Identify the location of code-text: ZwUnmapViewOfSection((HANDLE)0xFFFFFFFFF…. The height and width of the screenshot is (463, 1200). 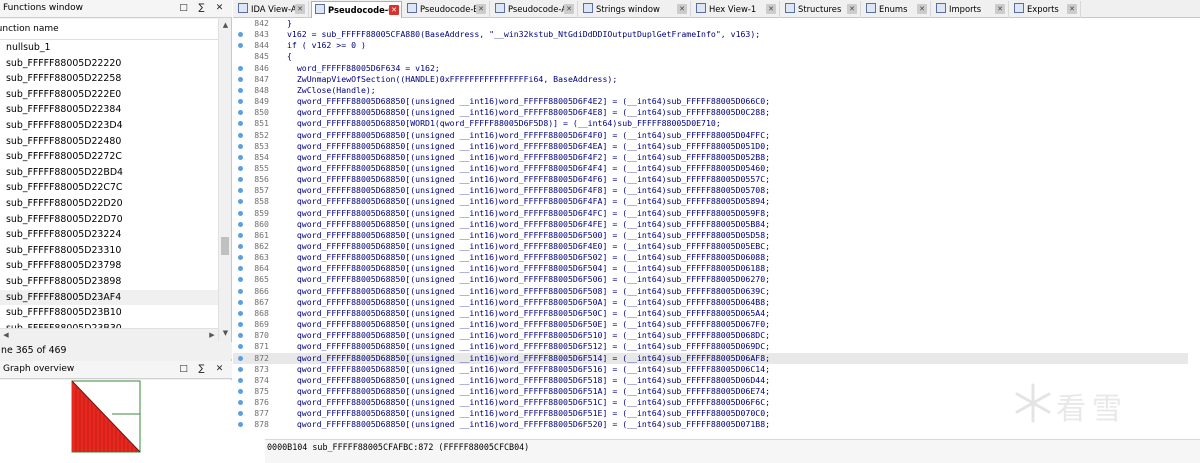
(452, 79).